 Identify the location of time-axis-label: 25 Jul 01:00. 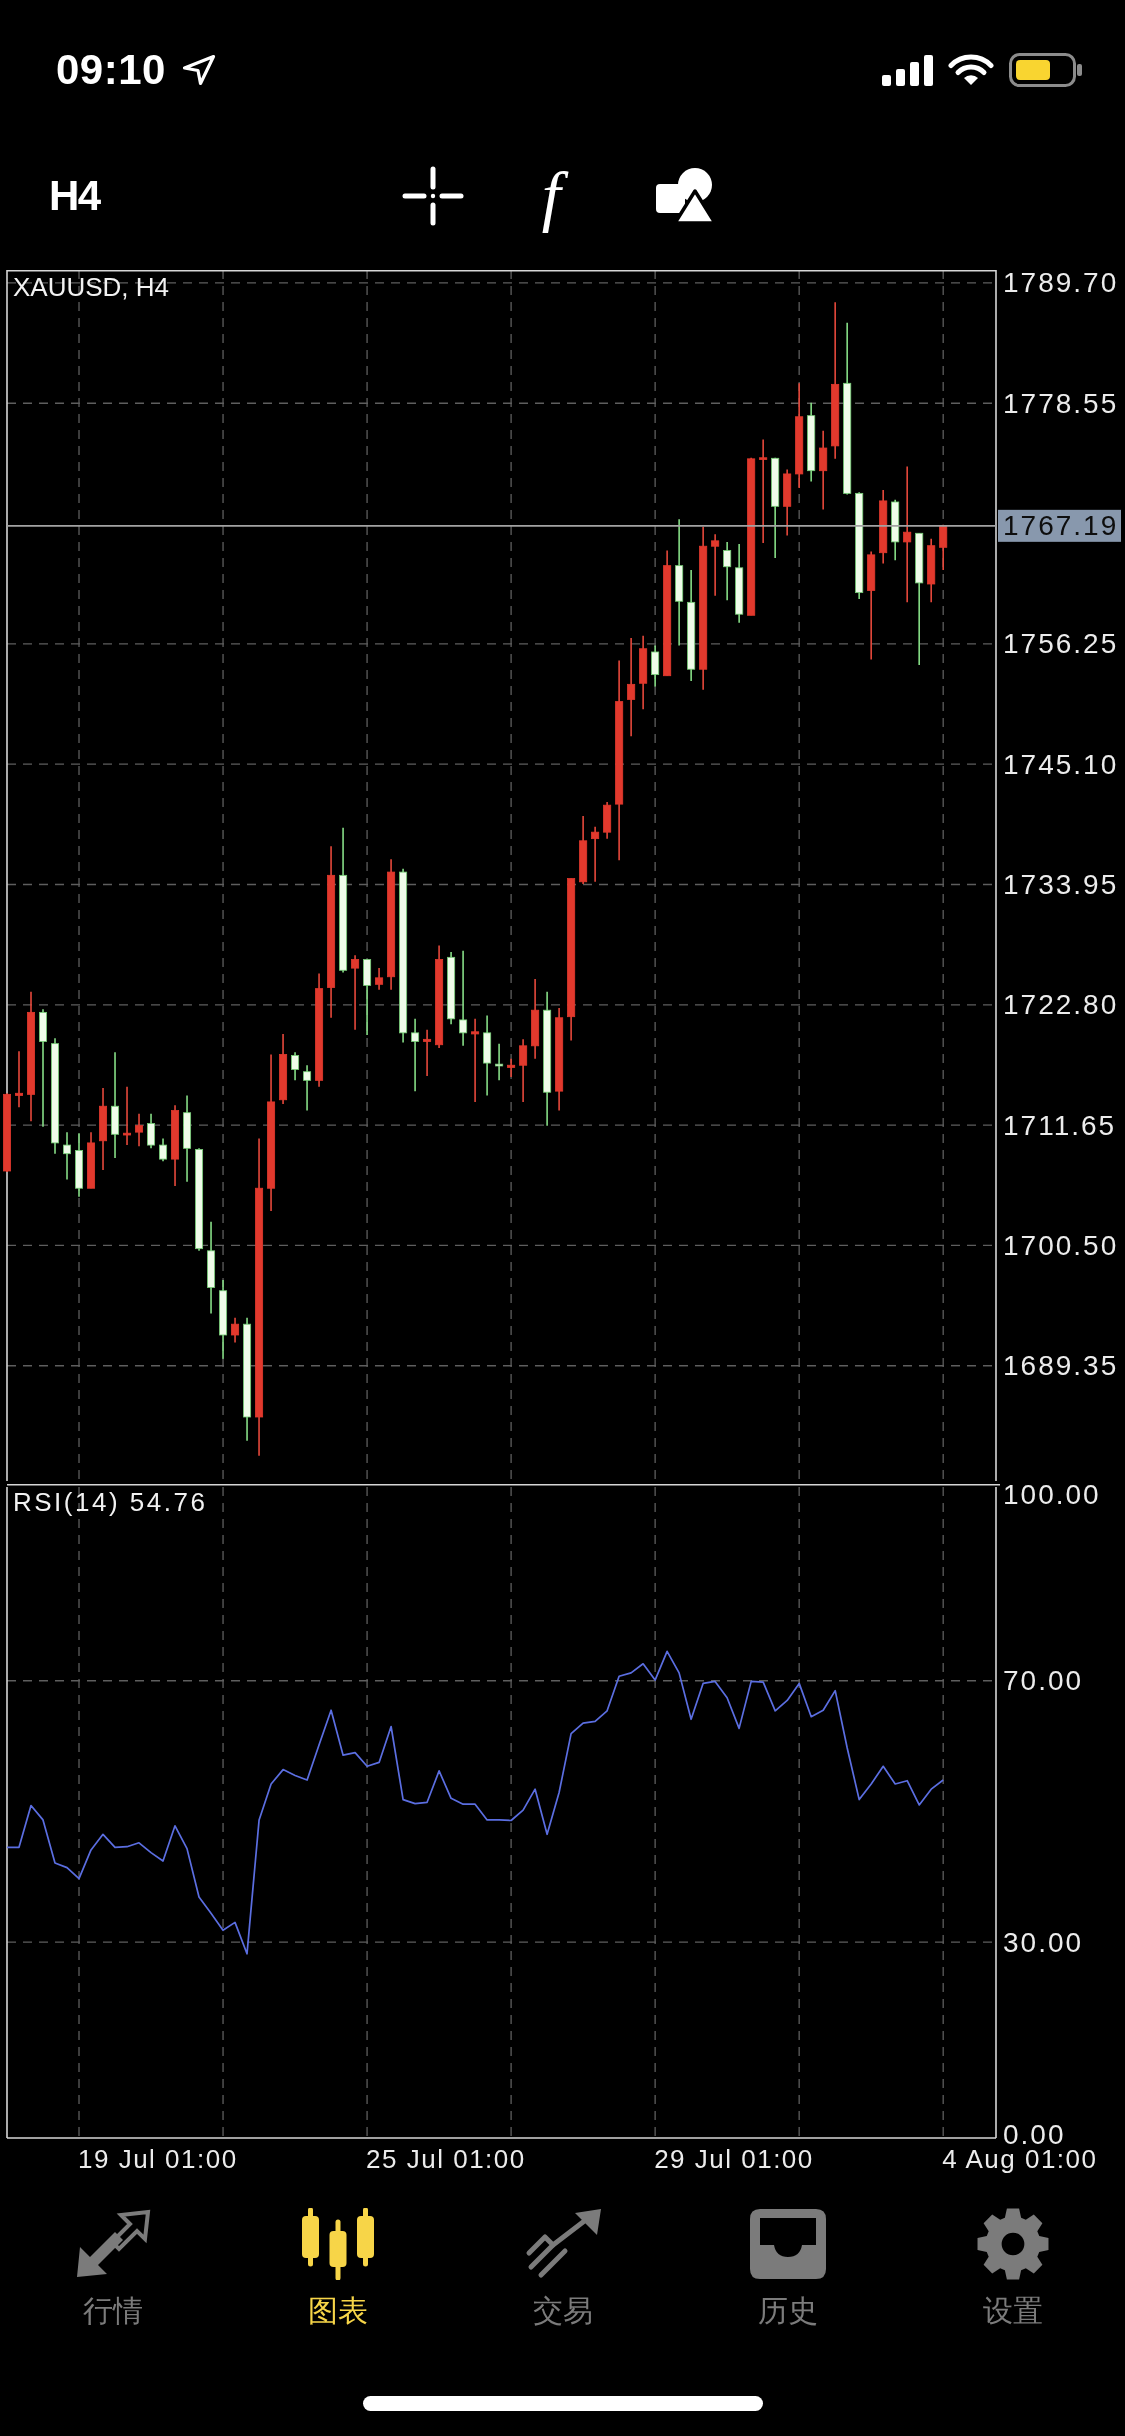
(446, 2160).